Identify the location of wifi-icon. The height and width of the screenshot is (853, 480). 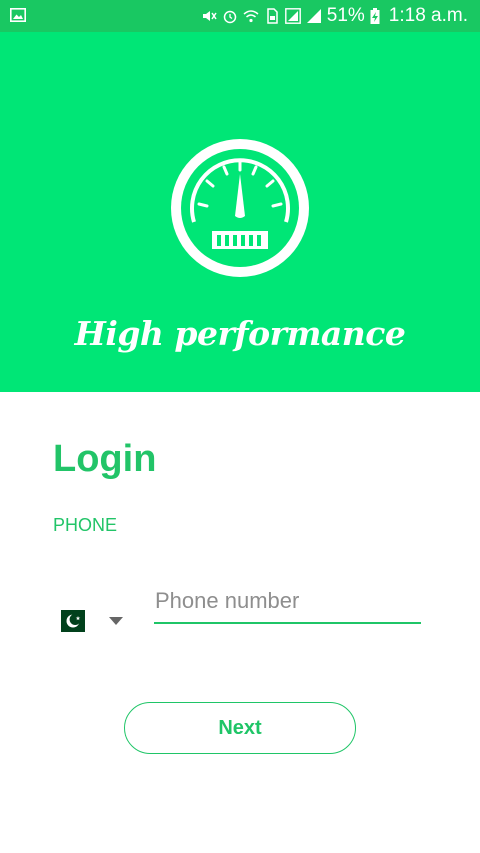
(251, 16).